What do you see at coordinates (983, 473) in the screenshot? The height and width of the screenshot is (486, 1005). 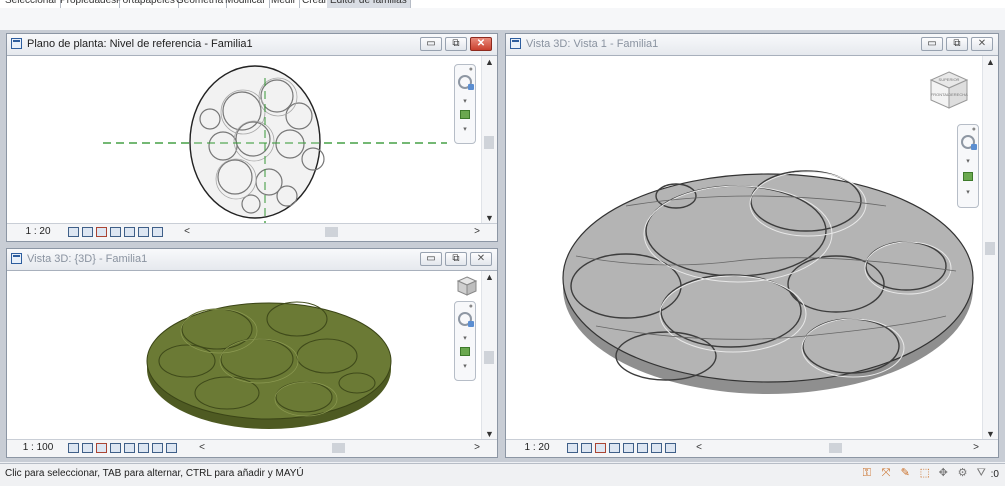 I see `filter-icon: ⛛` at bounding box center [983, 473].